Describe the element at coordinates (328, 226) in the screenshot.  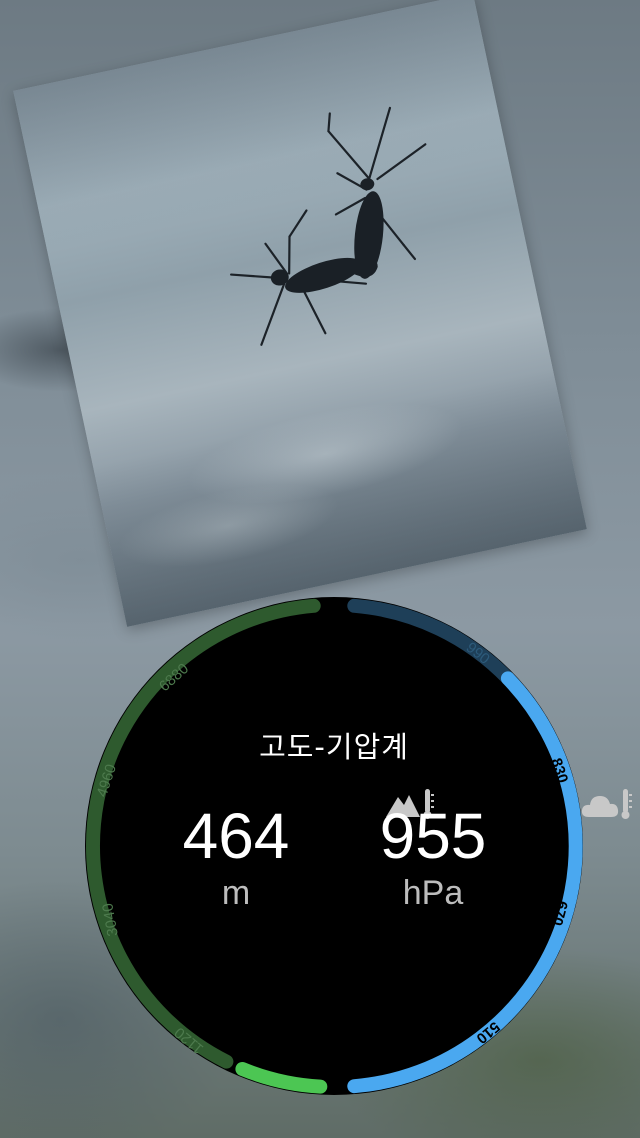
I see `insects-image` at that location.